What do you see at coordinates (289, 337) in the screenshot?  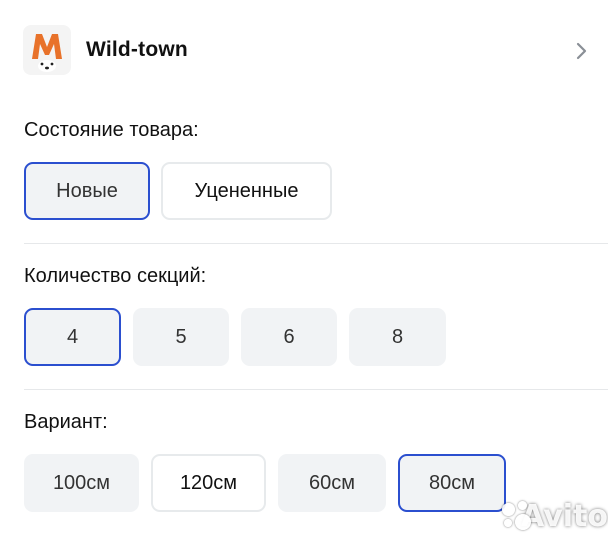 I see `sections-option-6: 6` at bounding box center [289, 337].